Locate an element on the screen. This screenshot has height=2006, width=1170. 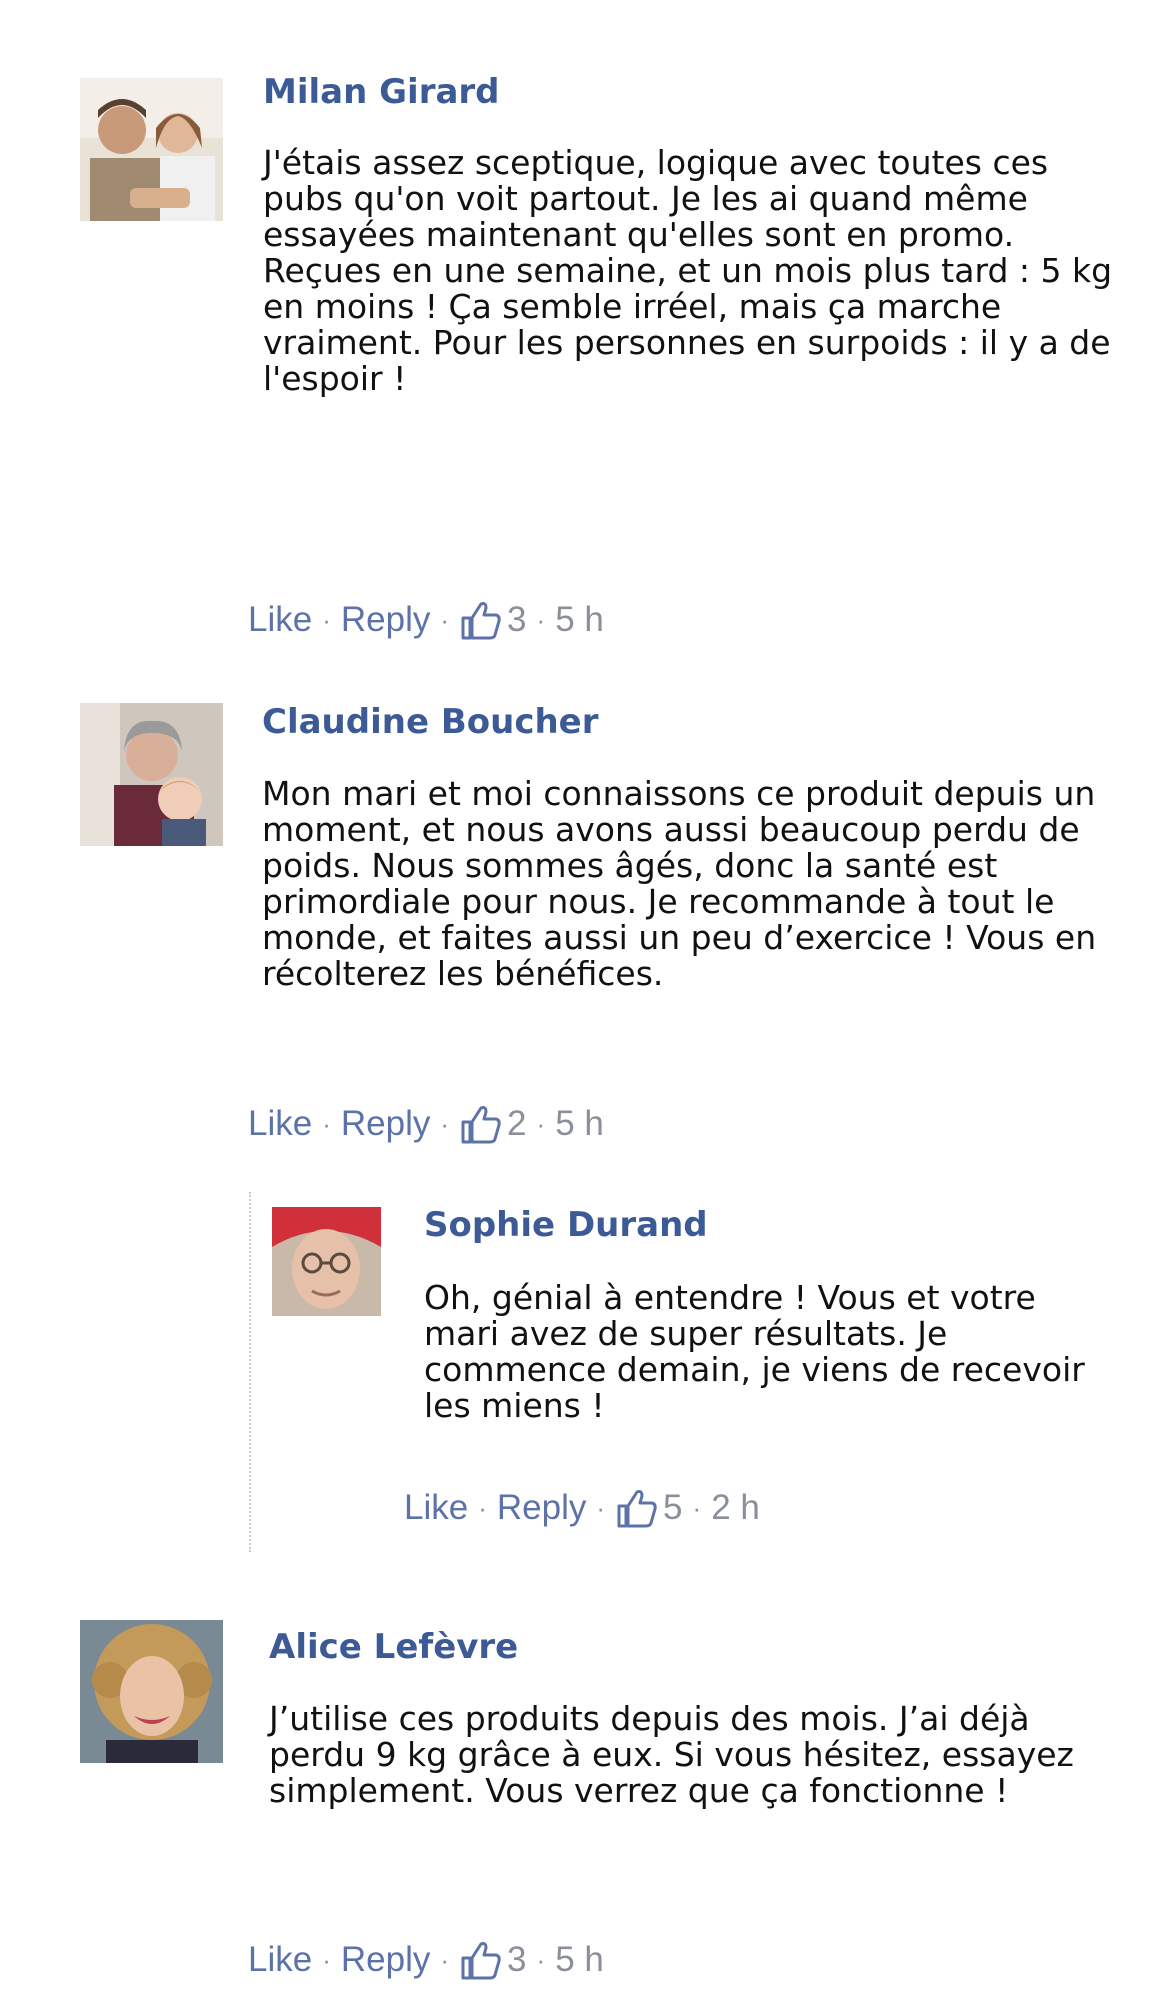
curly-haired-woman-photo-icon is located at coordinates (151, 1691).